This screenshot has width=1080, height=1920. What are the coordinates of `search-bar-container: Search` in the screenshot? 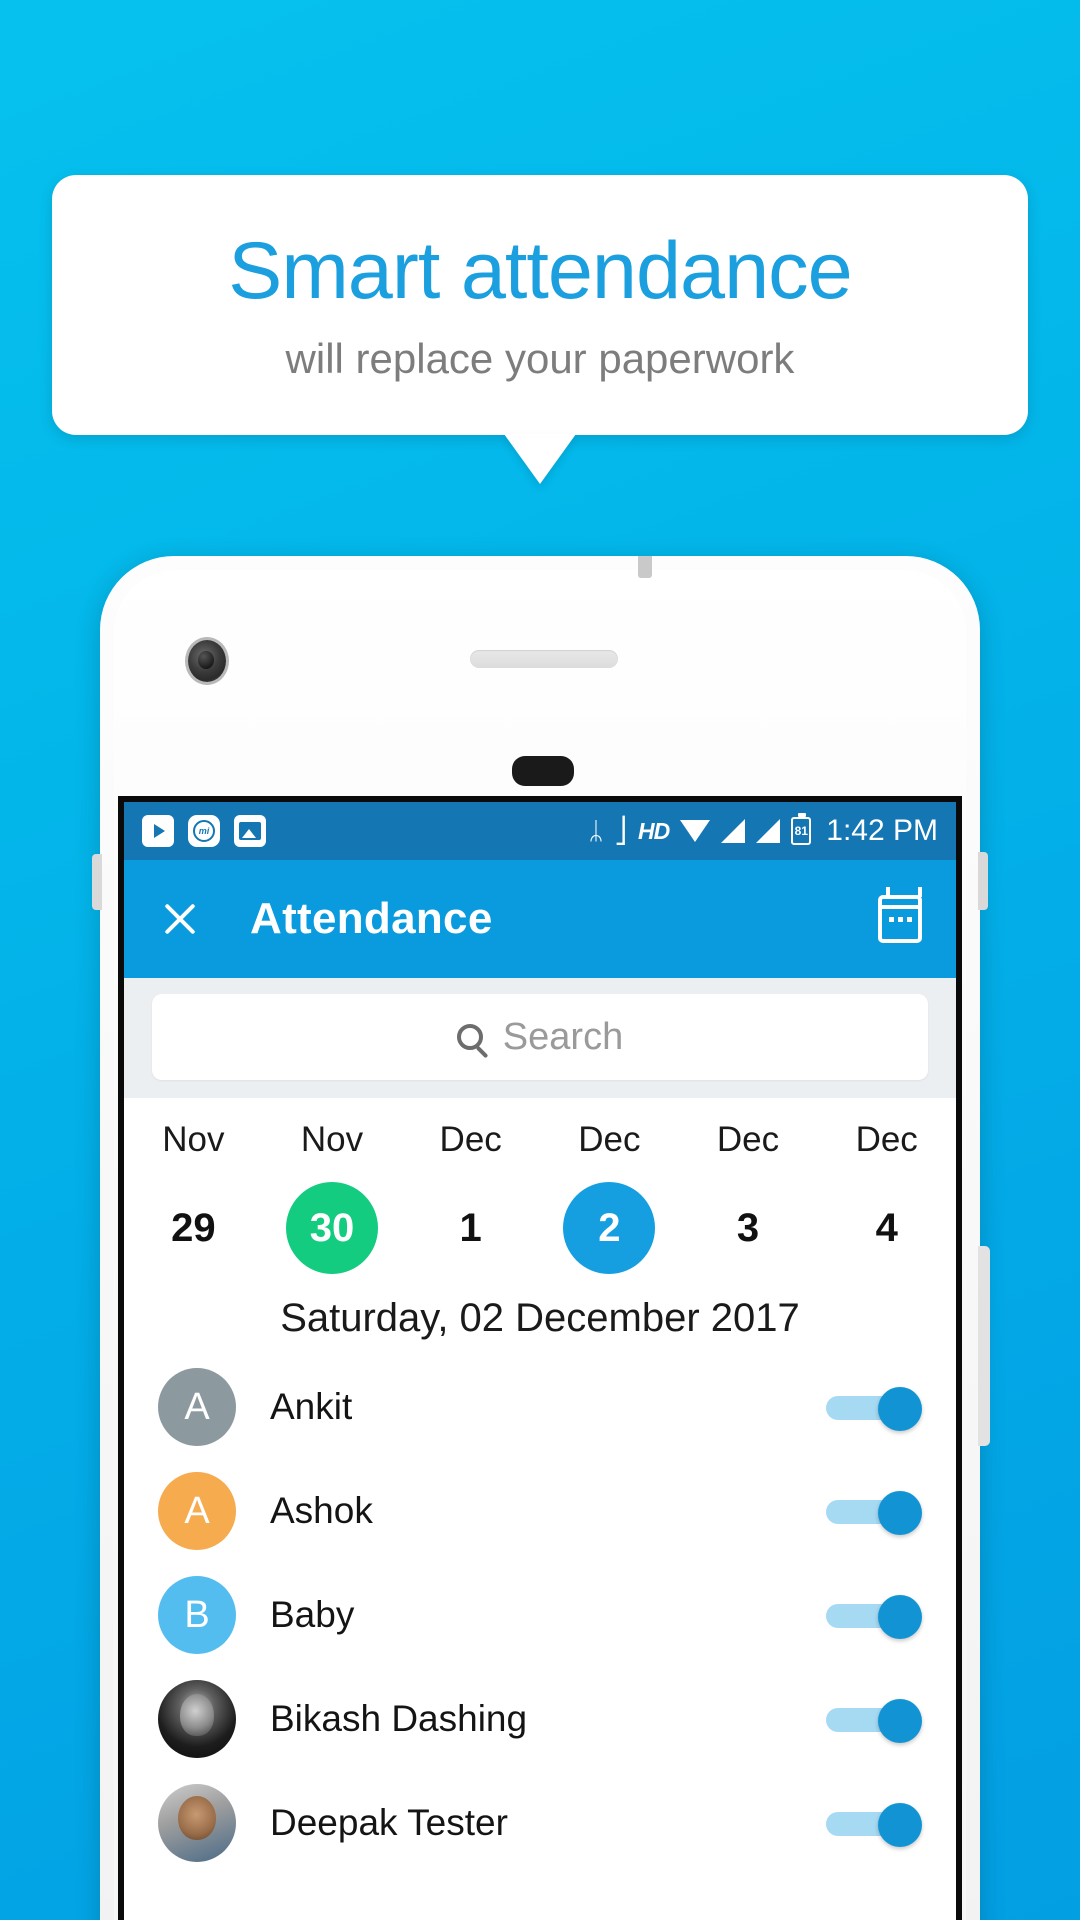 It's located at (540, 1038).